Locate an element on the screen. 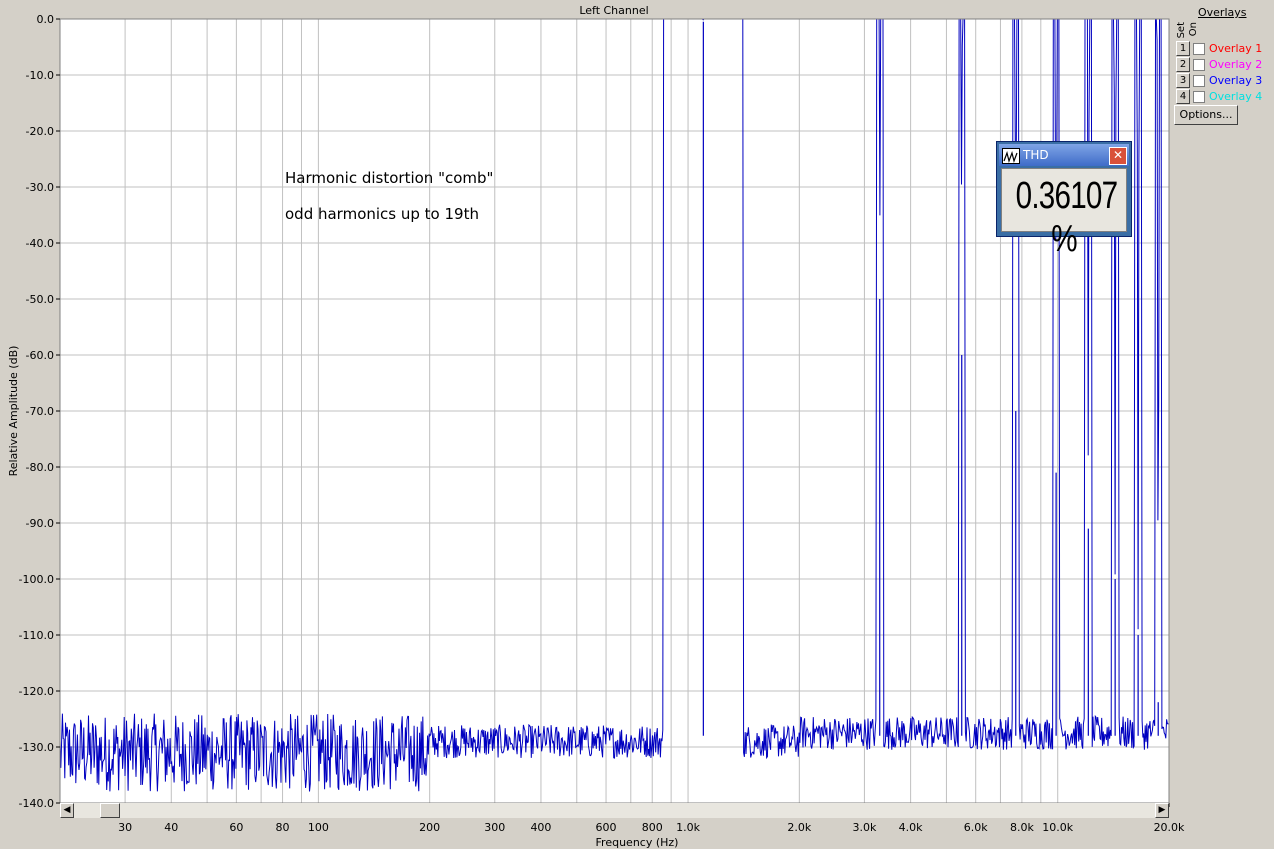 This screenshot has width=1274, height=849. y-tick-label: -130.0 is located at coordinates (36, 747).